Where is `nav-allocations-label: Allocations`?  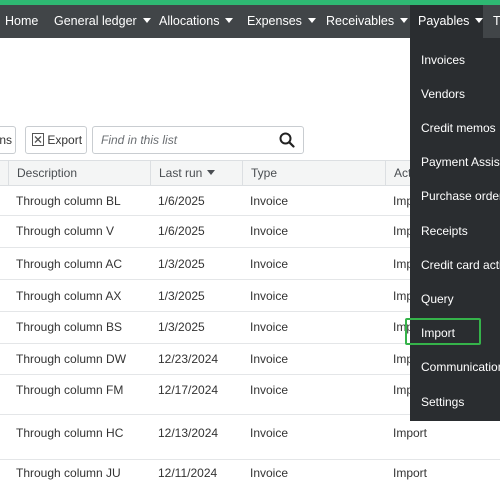
nav-allocations-label: Allocations is located at coordinates (189, 21).